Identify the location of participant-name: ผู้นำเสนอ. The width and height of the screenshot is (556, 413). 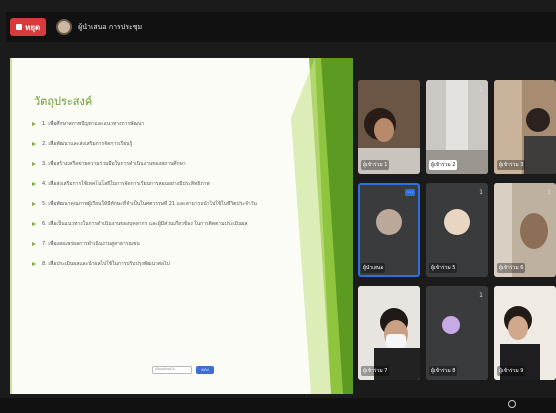
(373, 268).